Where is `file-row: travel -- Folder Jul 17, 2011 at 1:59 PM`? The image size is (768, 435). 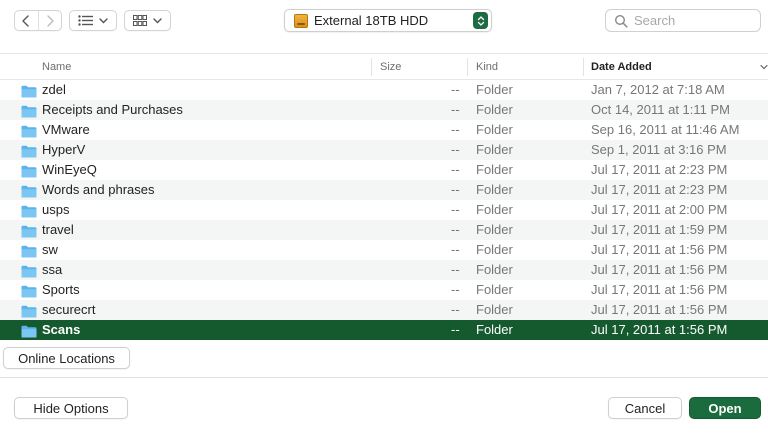 file-row: travel -- Folder Jul 17, 2011 at 1:59 PM is located at coordinates (384, 230).